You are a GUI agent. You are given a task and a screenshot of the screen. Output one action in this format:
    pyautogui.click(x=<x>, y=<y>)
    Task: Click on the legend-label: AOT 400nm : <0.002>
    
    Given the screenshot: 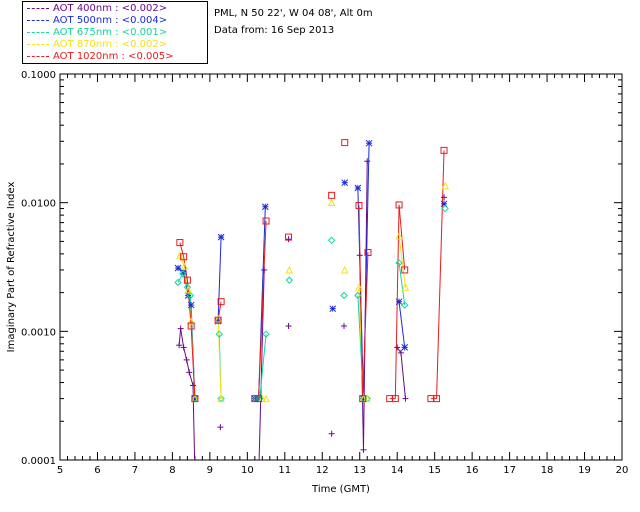 What is the action you would take?
    pyautogui.click(x=110, y=8)
    